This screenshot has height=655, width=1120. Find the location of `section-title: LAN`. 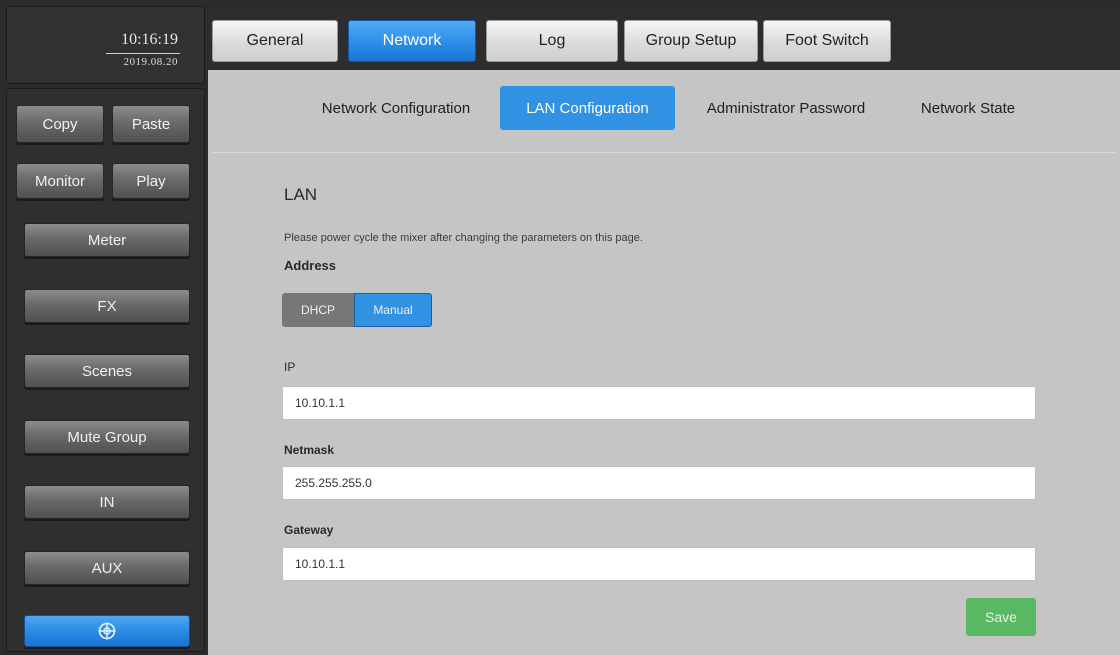

section-title: LAN is located at coordinates (301, 194).